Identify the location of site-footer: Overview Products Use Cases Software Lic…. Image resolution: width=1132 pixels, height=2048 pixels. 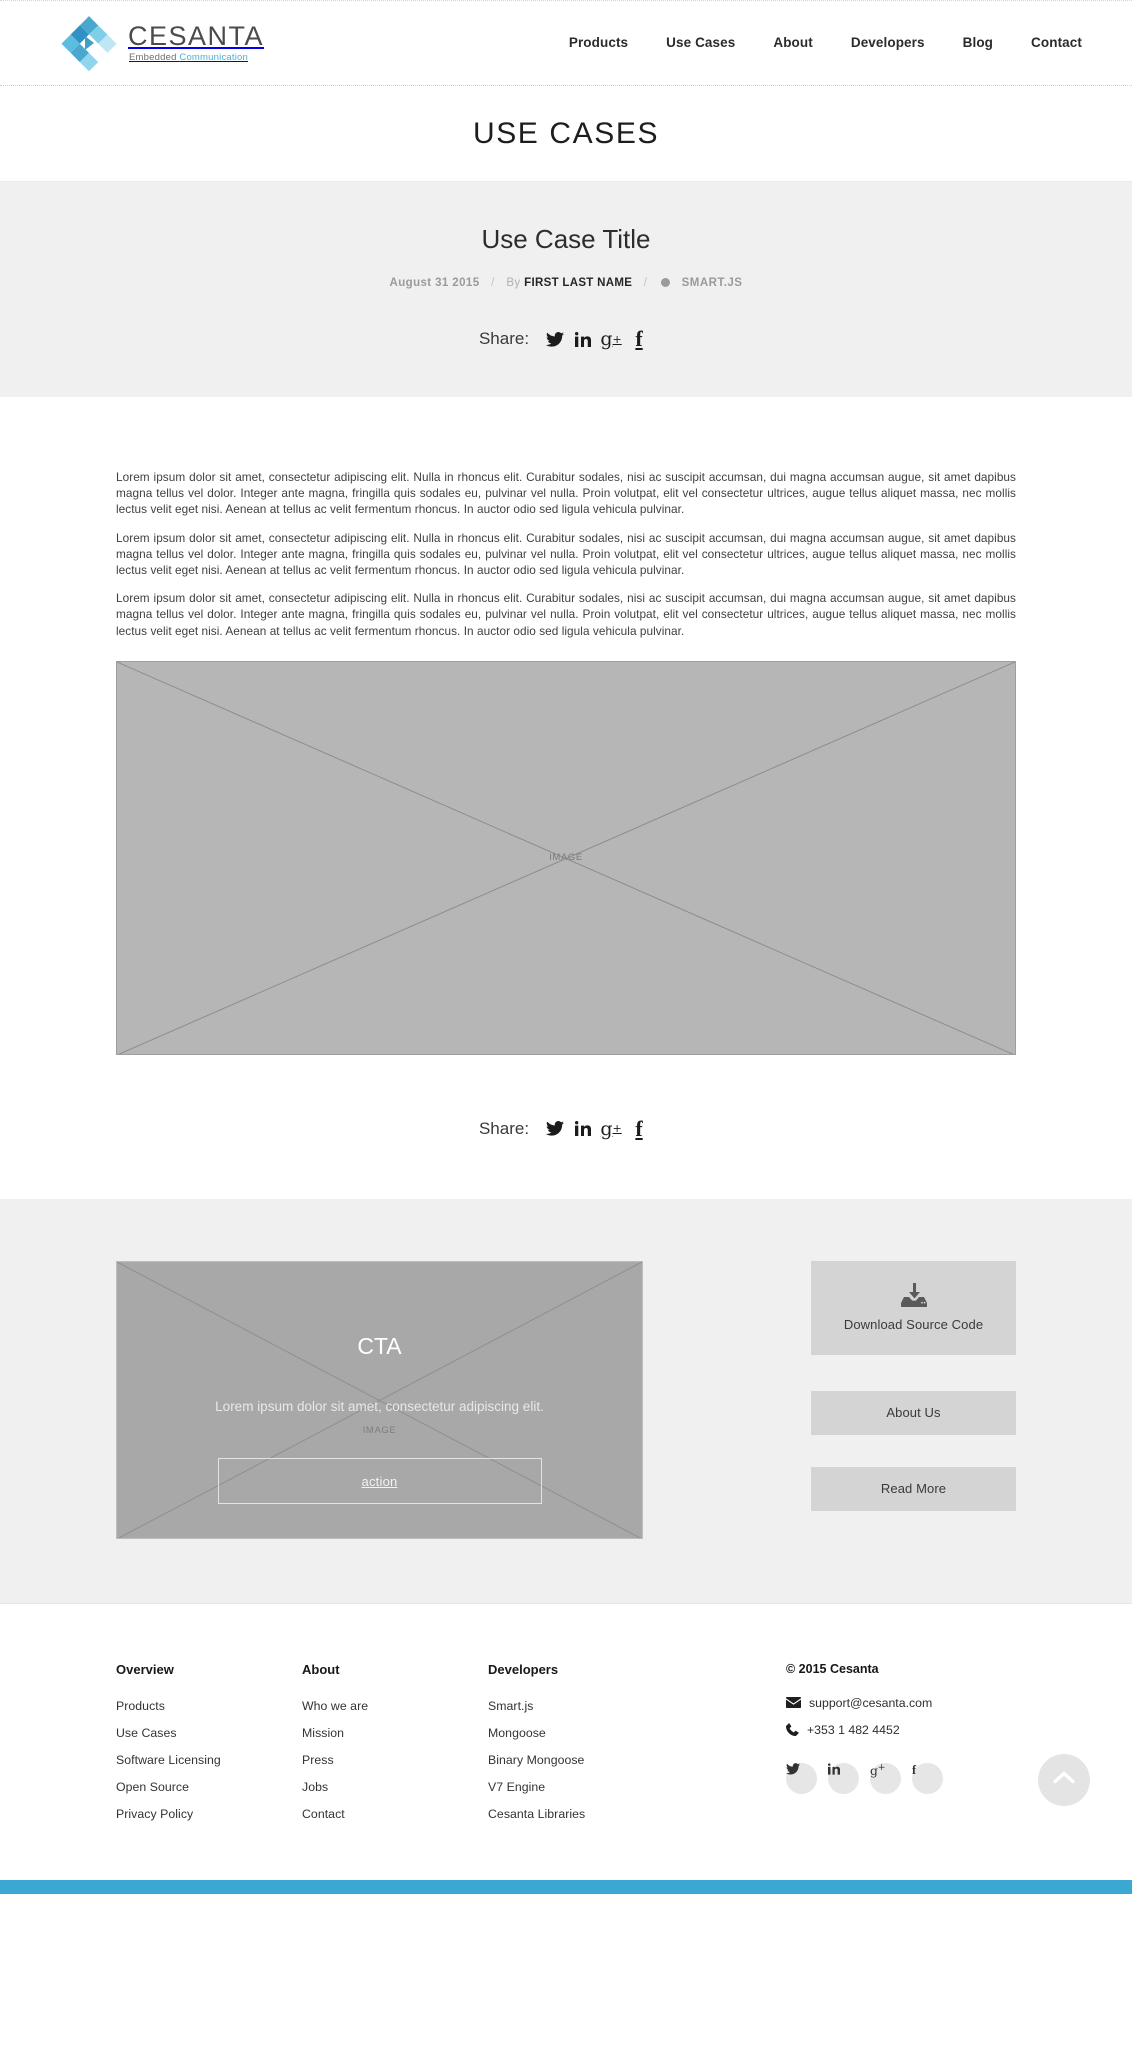
(566, 1741).